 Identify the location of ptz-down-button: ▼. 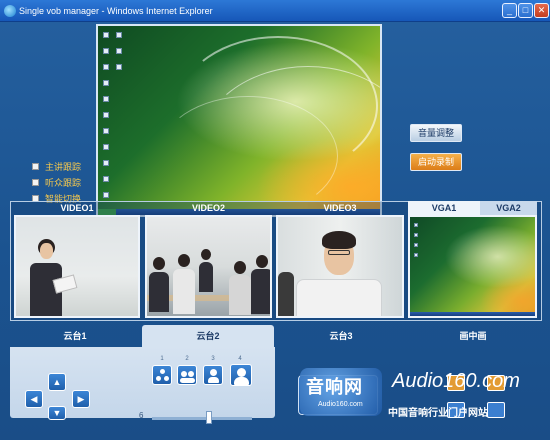
(57, 413).